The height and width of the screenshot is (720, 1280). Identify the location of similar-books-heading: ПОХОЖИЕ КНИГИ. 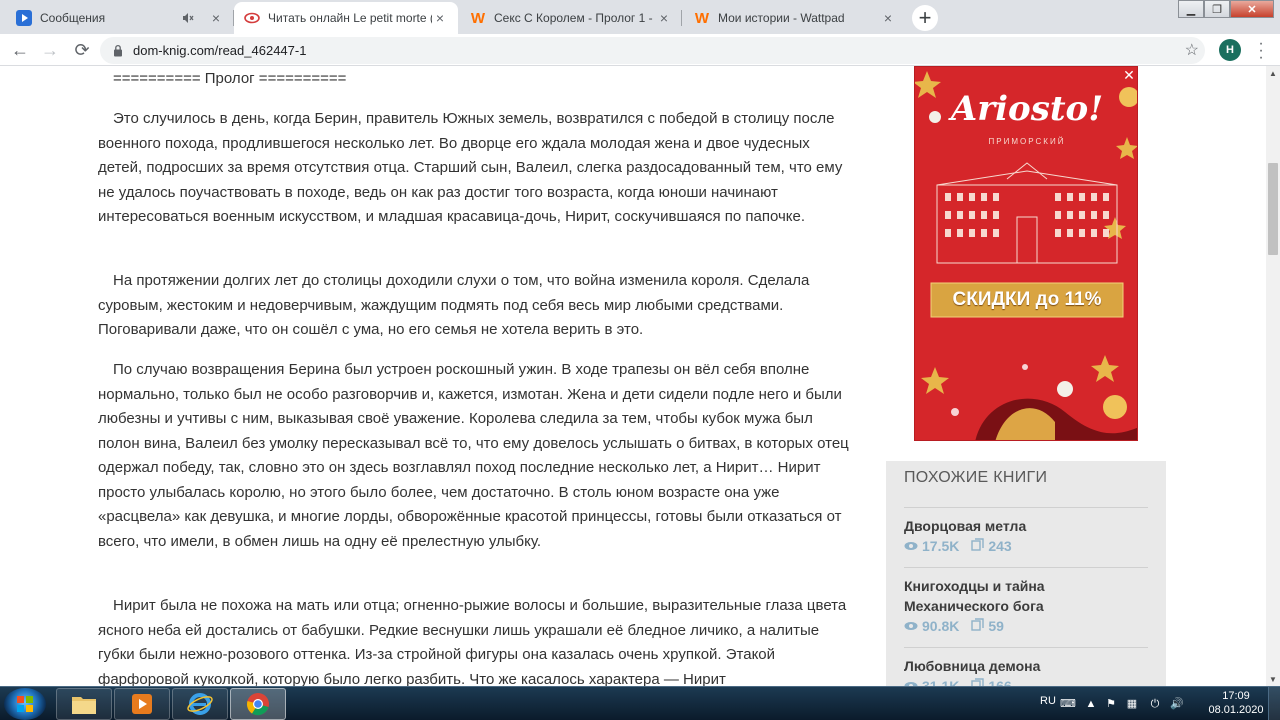
(976, 477).